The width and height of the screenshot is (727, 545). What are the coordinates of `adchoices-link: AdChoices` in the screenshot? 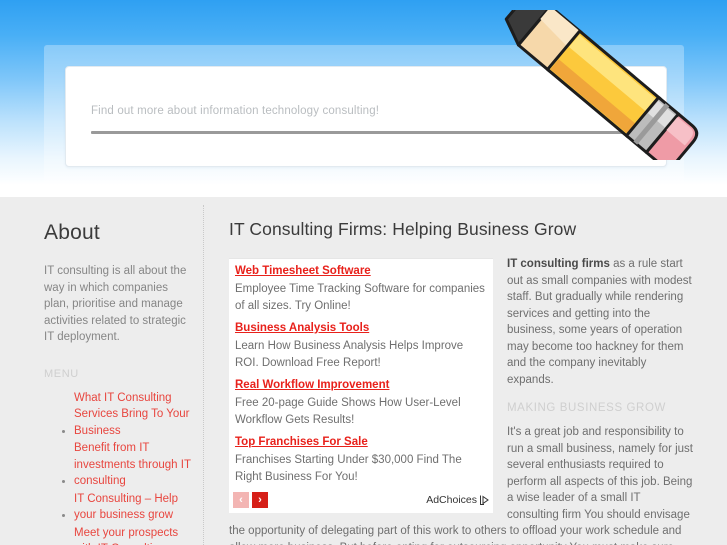 It's located at (457, 500).